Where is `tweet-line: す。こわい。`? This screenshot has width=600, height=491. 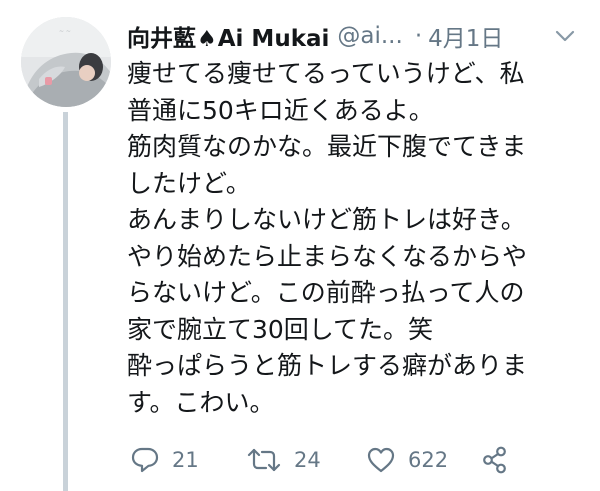 tweet-line: す。こわい。 is located at coordinates (201, 402).